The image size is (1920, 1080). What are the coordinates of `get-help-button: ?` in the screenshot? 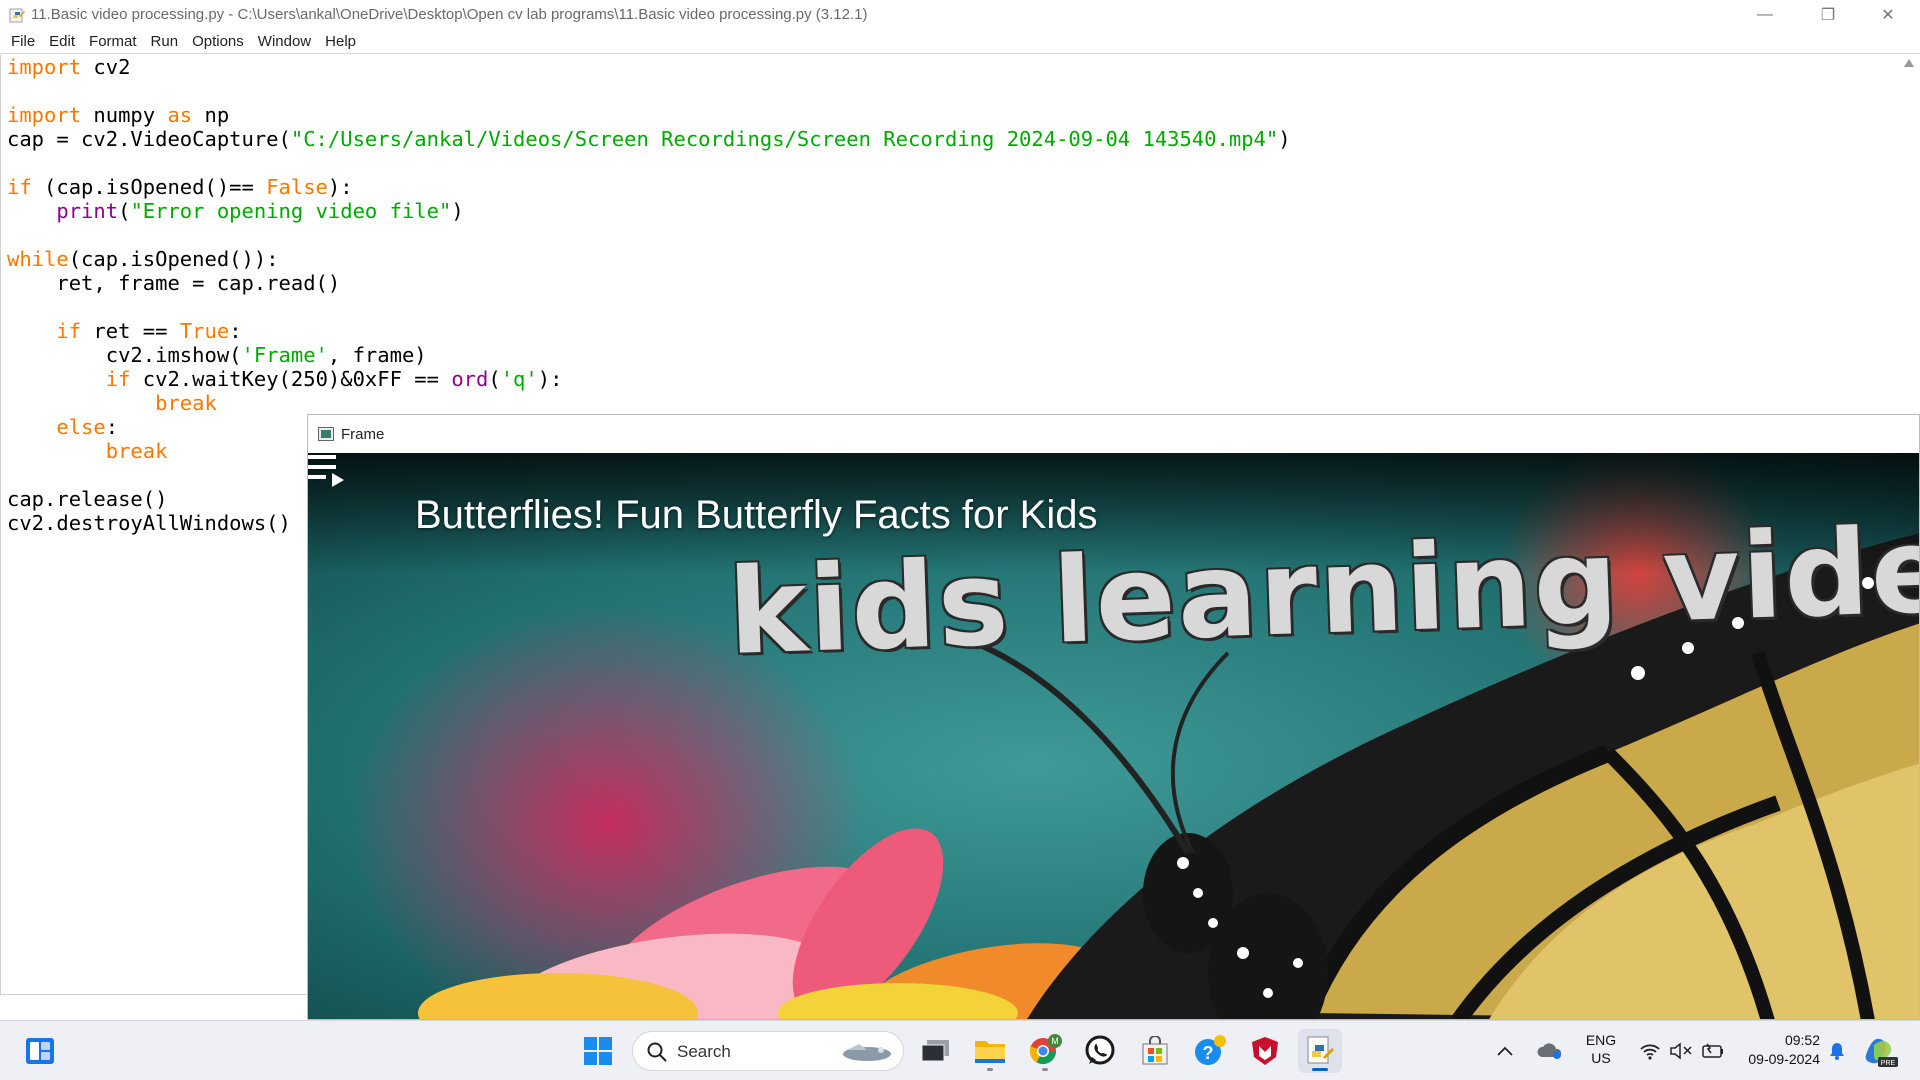 It's located at (1210, 1051).